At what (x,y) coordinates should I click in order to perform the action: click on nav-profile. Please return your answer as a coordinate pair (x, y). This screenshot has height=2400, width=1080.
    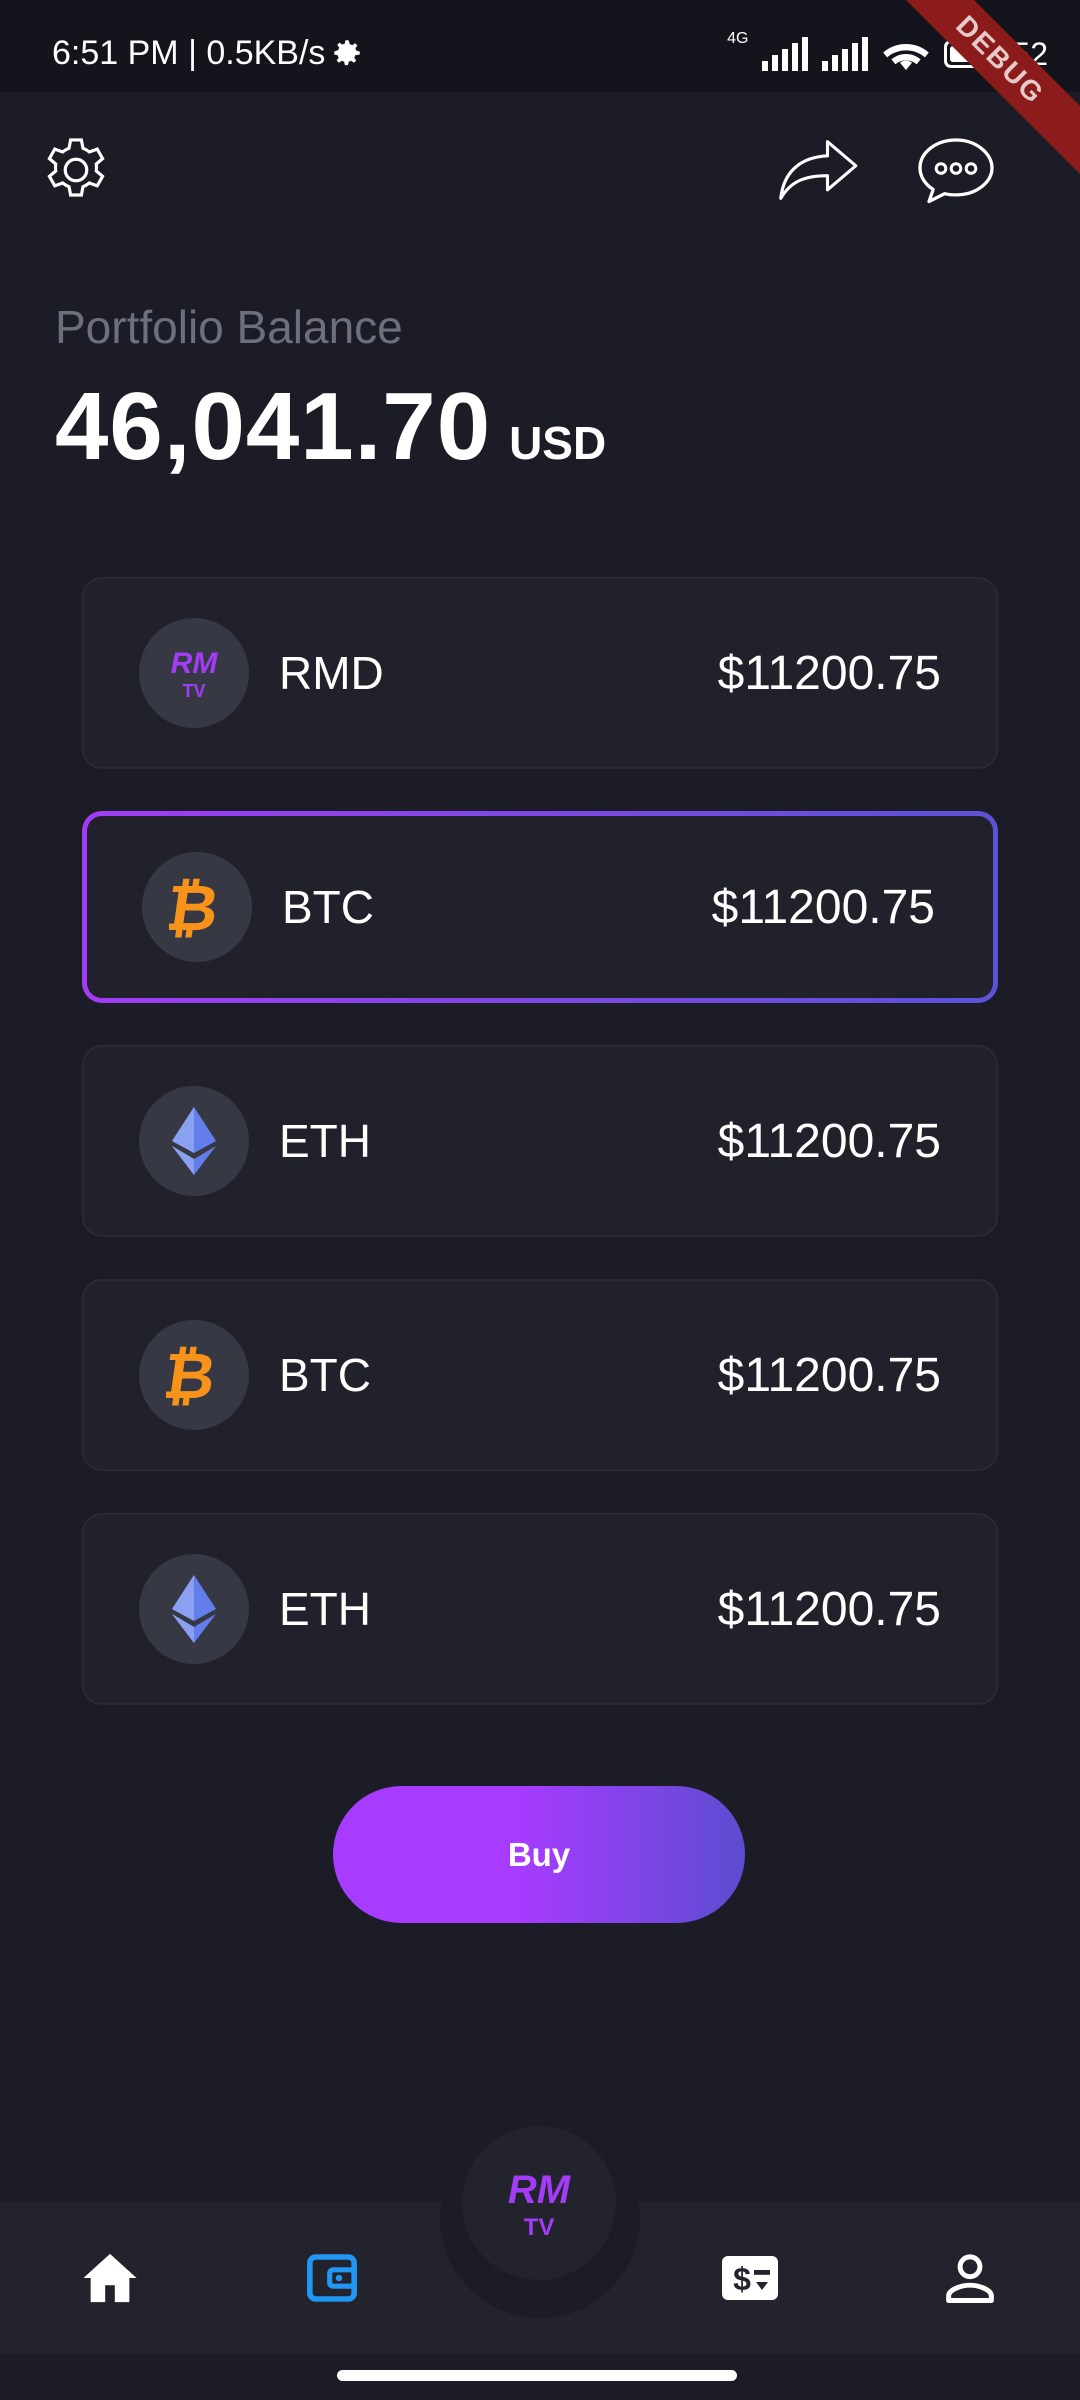
    Looking at the image, I should click on (970, 2278).